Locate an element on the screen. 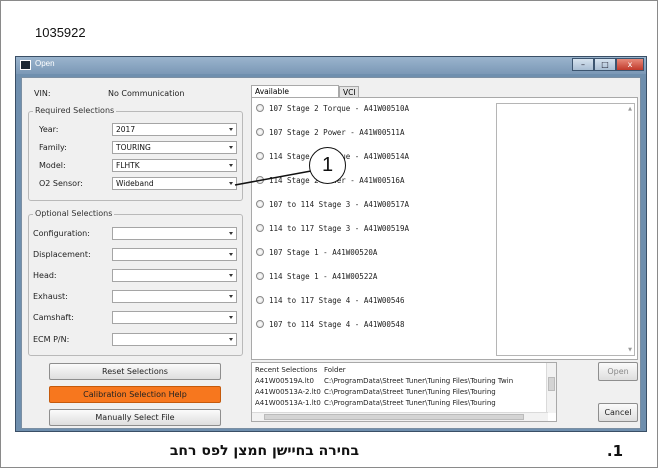 This screenshot has width=658, height=469. callout-leader-svg is located at coordinates (273, 178).